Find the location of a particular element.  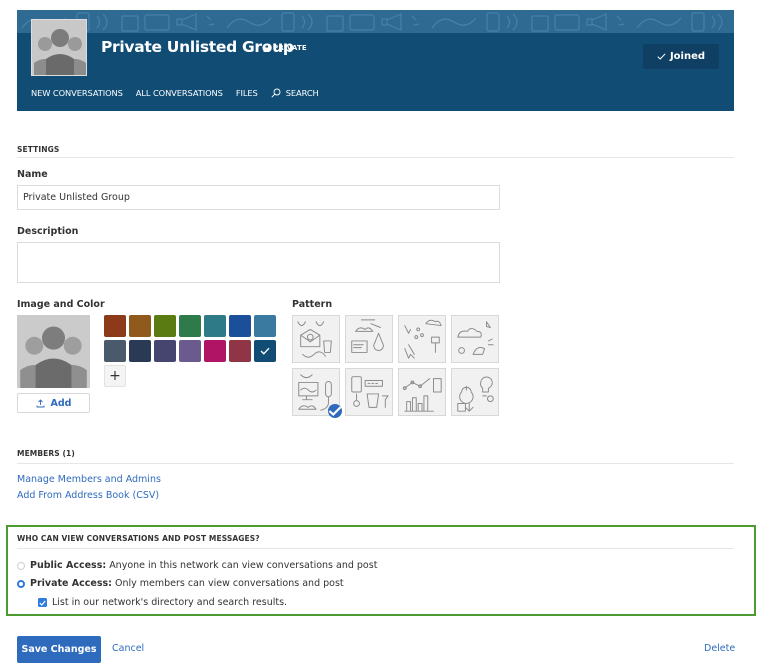

pattern-option-chart-graph is located at coordinates (422, 392).